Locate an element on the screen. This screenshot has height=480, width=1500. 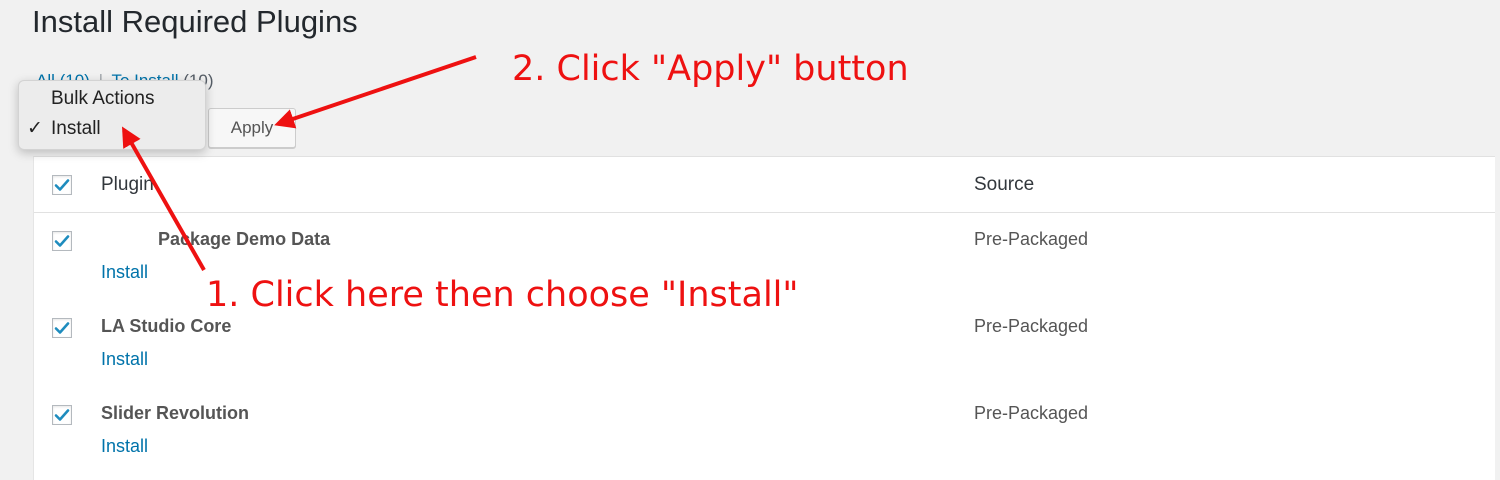
bulk-option-install: ✓ Install is located at coordinates (64, 129).